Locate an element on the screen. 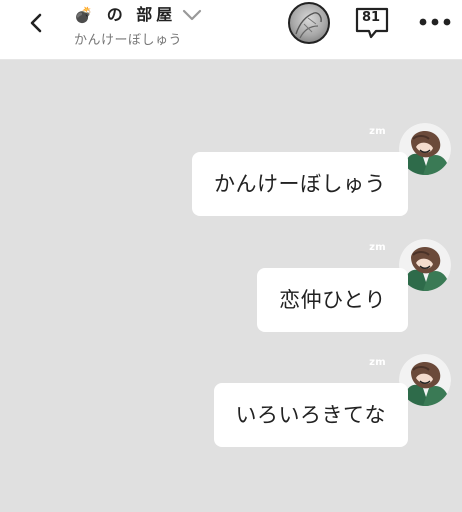  back-chevron-icon is located at coordinates (36, 23).